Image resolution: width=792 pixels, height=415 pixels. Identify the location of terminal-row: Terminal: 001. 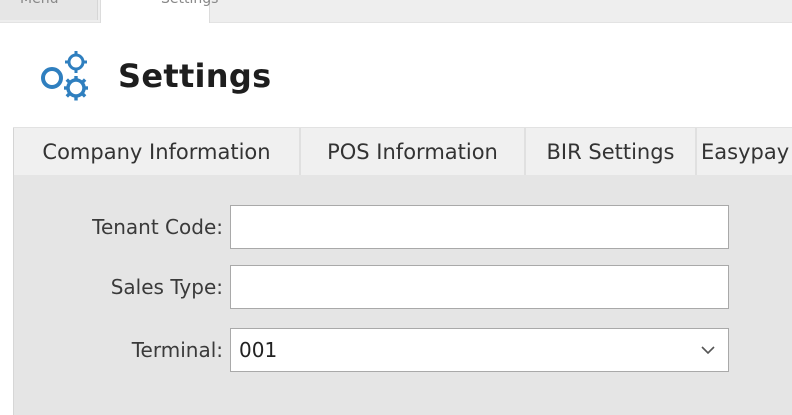
(403, 350).